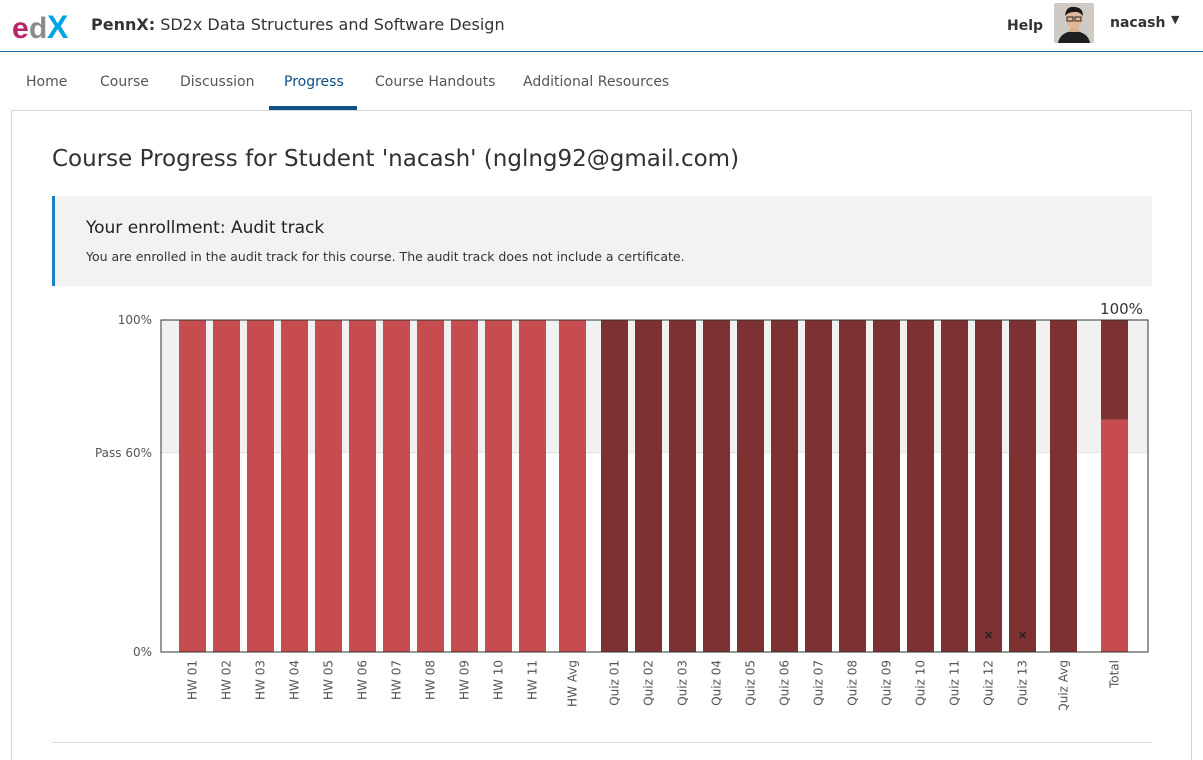 Image resolution: width=1203 pixels, height=760 pixels. I want to click on total-label: 100%, so click(1121, 309).